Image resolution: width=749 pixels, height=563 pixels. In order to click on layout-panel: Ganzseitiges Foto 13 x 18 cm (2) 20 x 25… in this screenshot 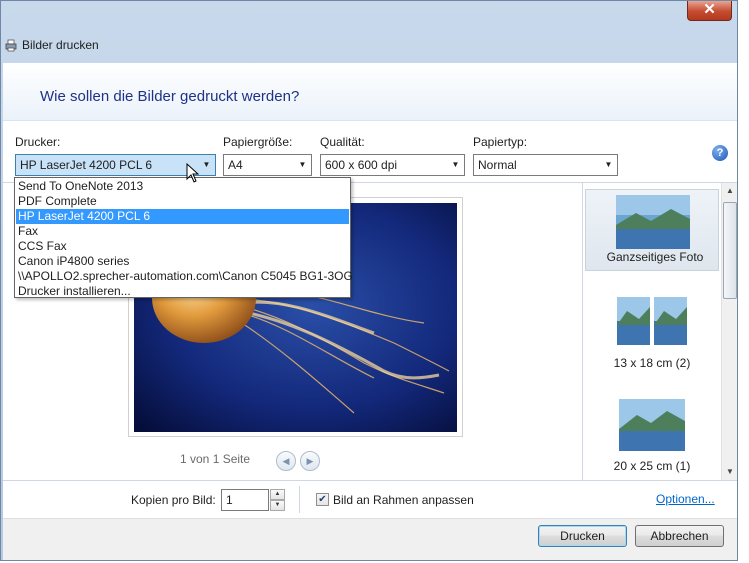, I will do `click(659, 331)`.